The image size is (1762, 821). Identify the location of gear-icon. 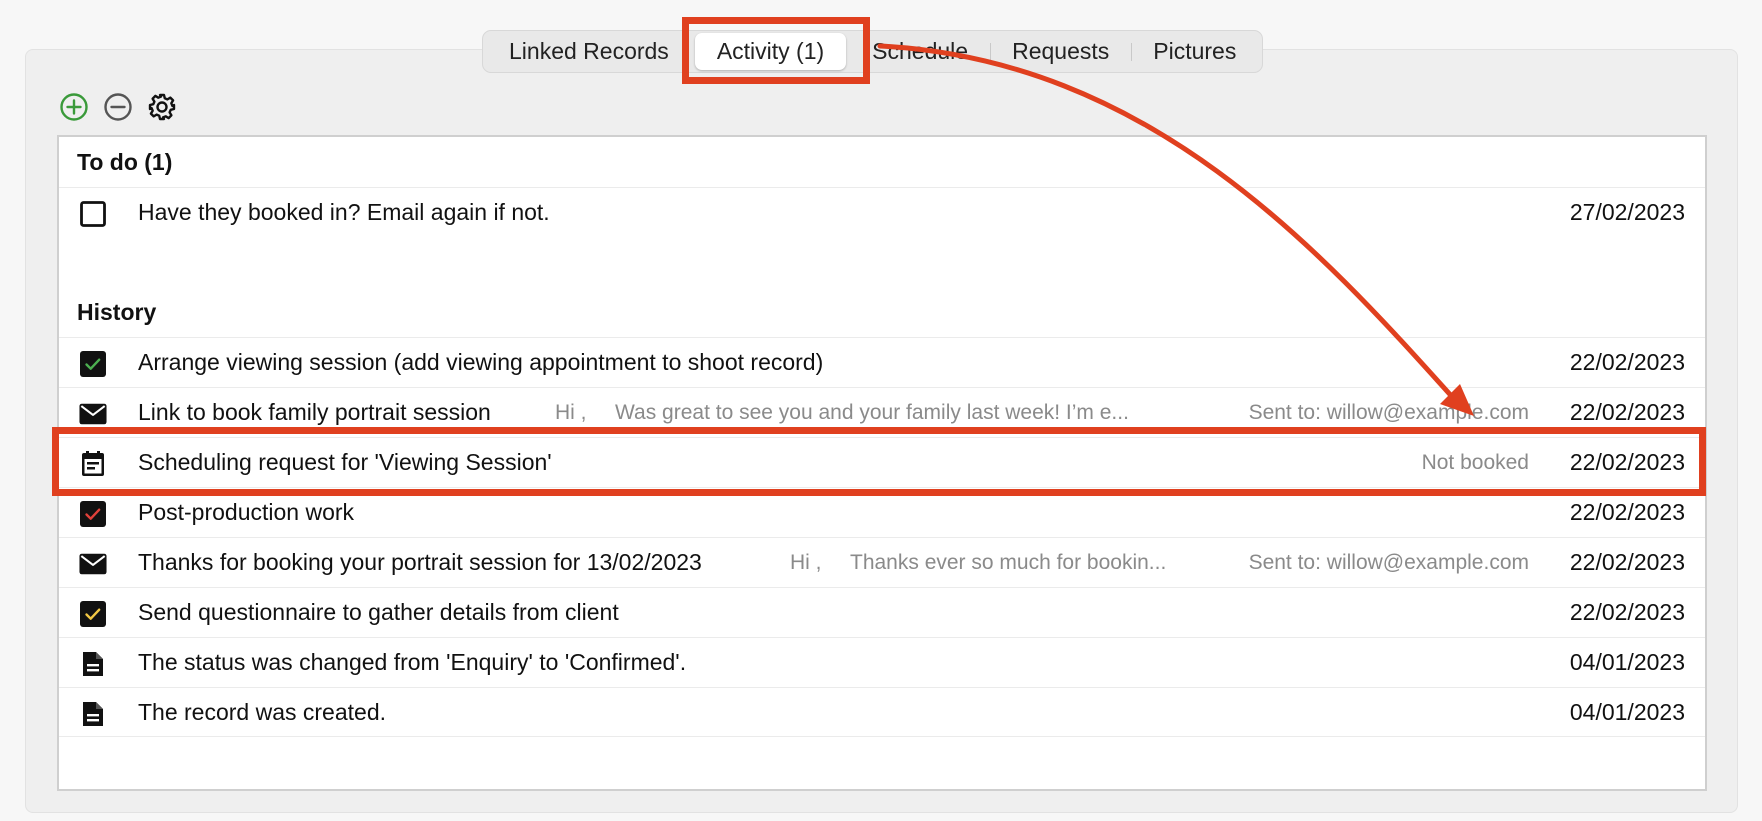
(162, 107).